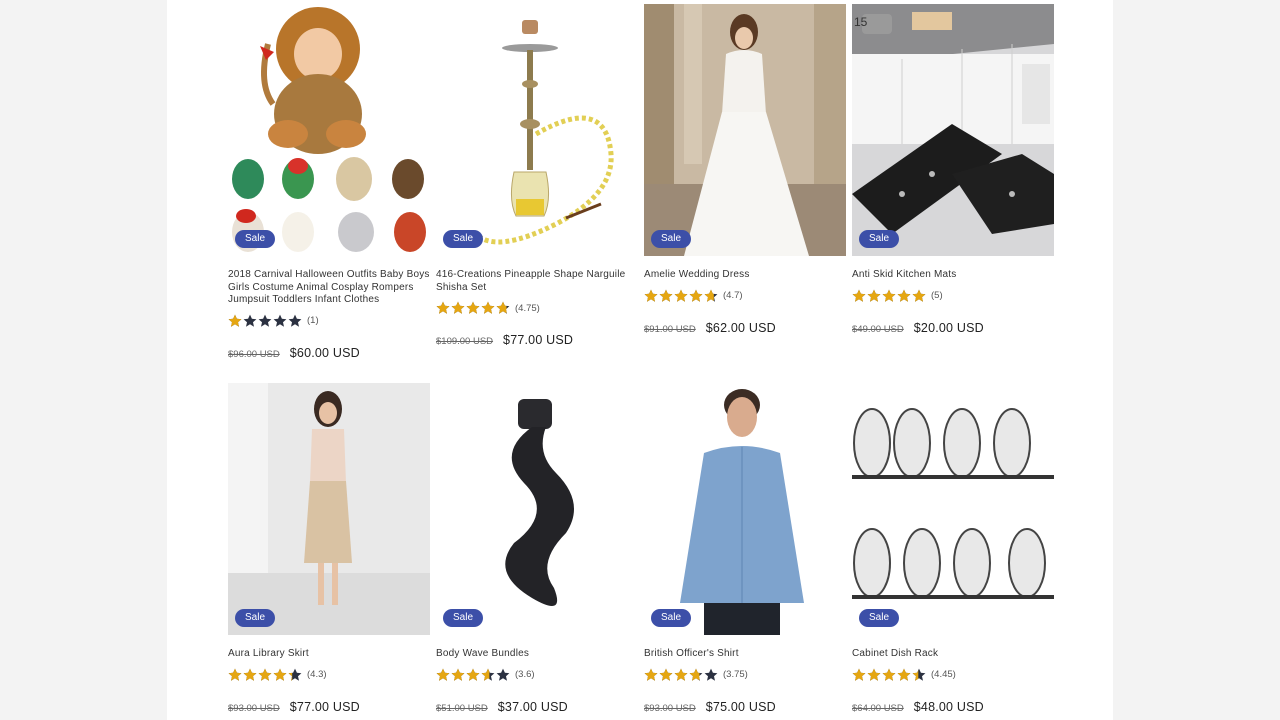 This screenshot has height=720, width=1280. I want to click on product-image: 15 Sale, so click(953, 130).